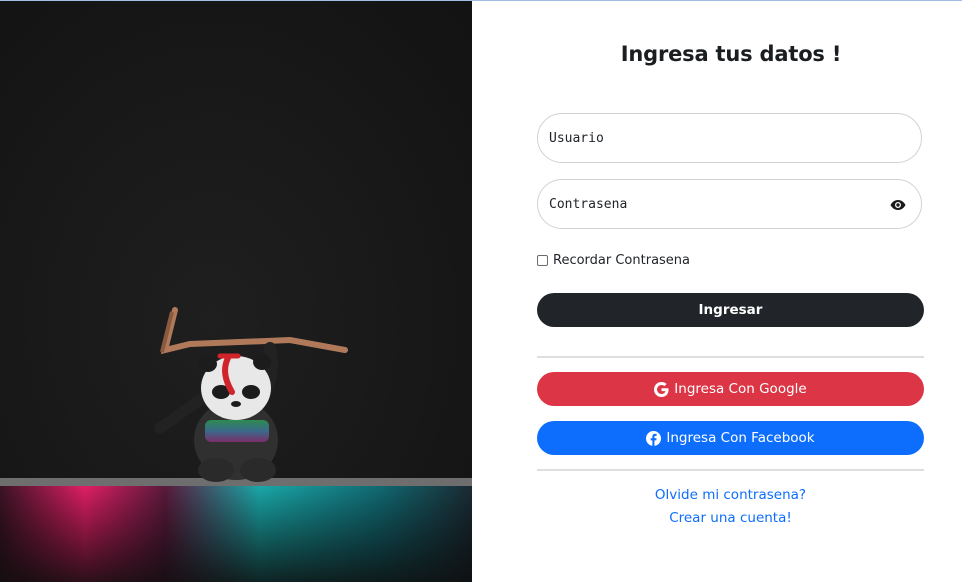 This screenshot has width=962, height=582. What do you see at coordinates (898, 205) in the screenshot?
I see `eye-icon` at bounding box center [898, 205].